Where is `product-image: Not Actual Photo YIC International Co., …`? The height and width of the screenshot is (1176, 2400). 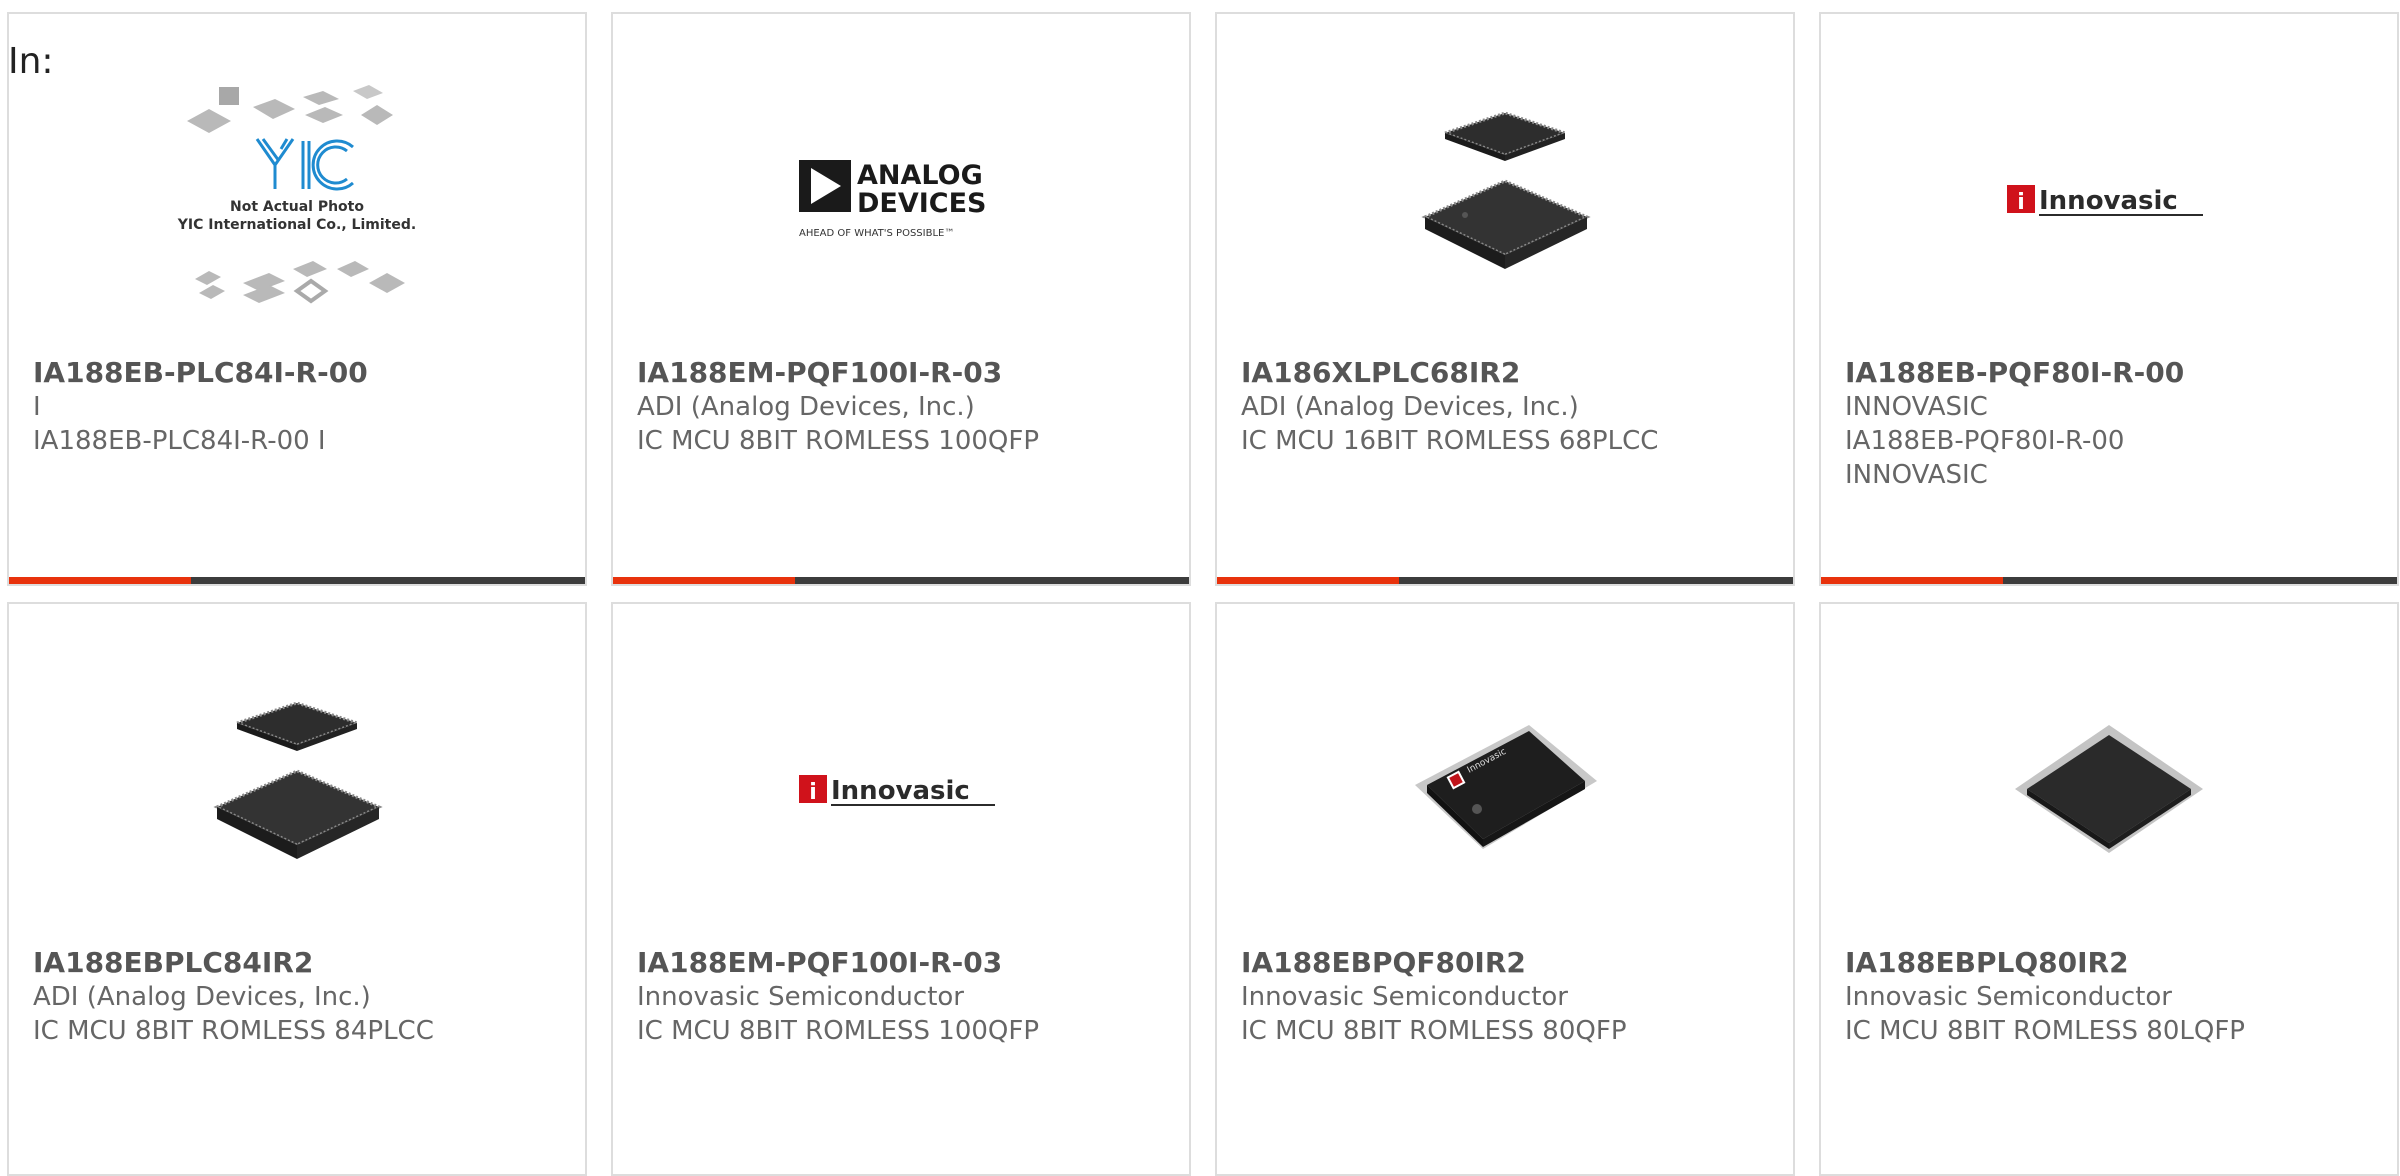
product-image: Not Actual Photo YIC International Co., … is located at coordinates (297, 199).